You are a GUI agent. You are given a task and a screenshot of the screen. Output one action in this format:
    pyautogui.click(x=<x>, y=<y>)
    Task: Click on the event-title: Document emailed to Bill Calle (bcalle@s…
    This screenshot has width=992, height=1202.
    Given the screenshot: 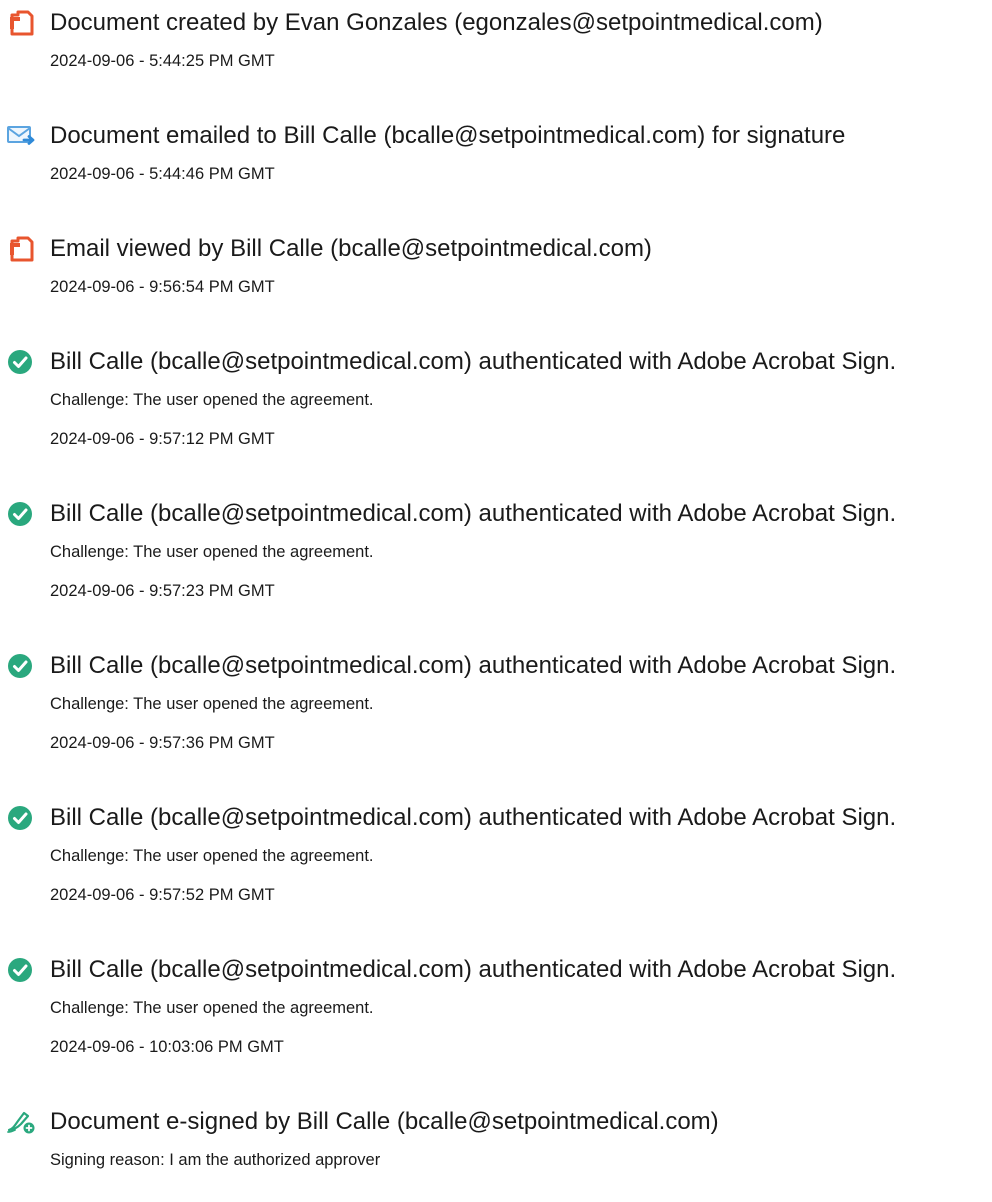 What is the action you would take?
    pyautogui.click(x=448, y=135)
    